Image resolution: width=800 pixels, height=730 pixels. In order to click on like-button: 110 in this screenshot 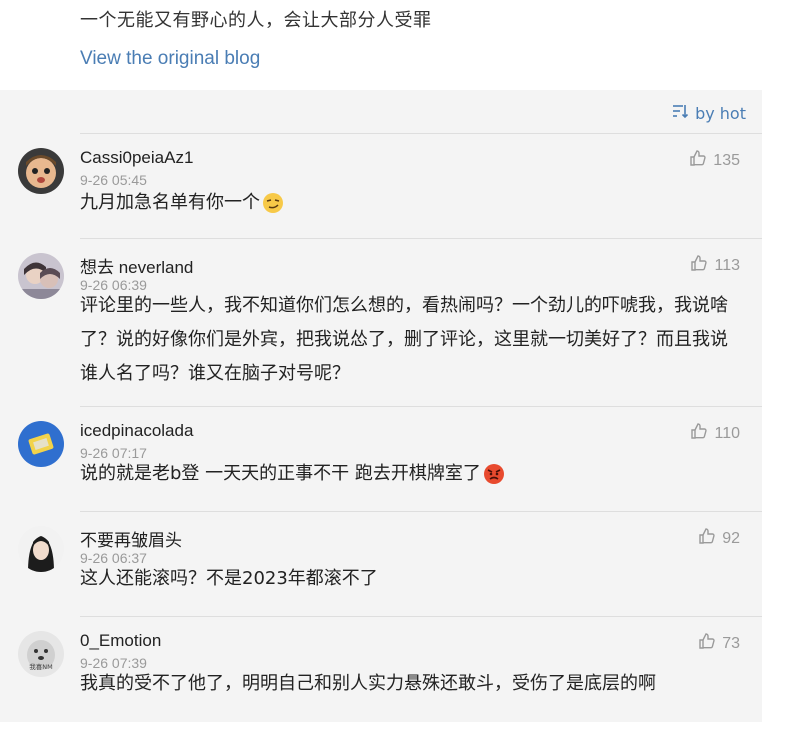, I will do `click(715, 433)`.